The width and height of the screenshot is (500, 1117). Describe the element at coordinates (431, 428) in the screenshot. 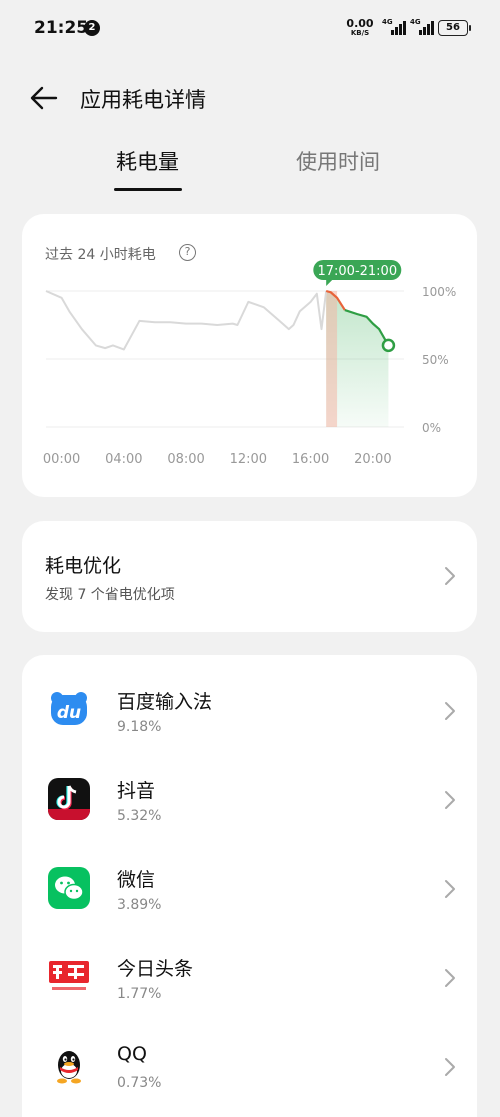

I see `y-tick-label: 0%` at that location.